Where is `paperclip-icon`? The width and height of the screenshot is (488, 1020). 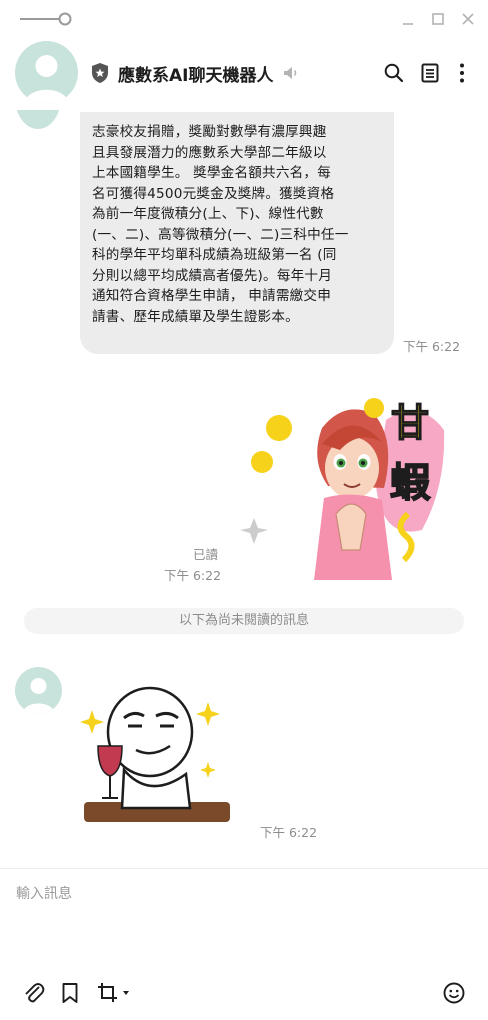
paperclip-icon is located at coordinates (34, 993).